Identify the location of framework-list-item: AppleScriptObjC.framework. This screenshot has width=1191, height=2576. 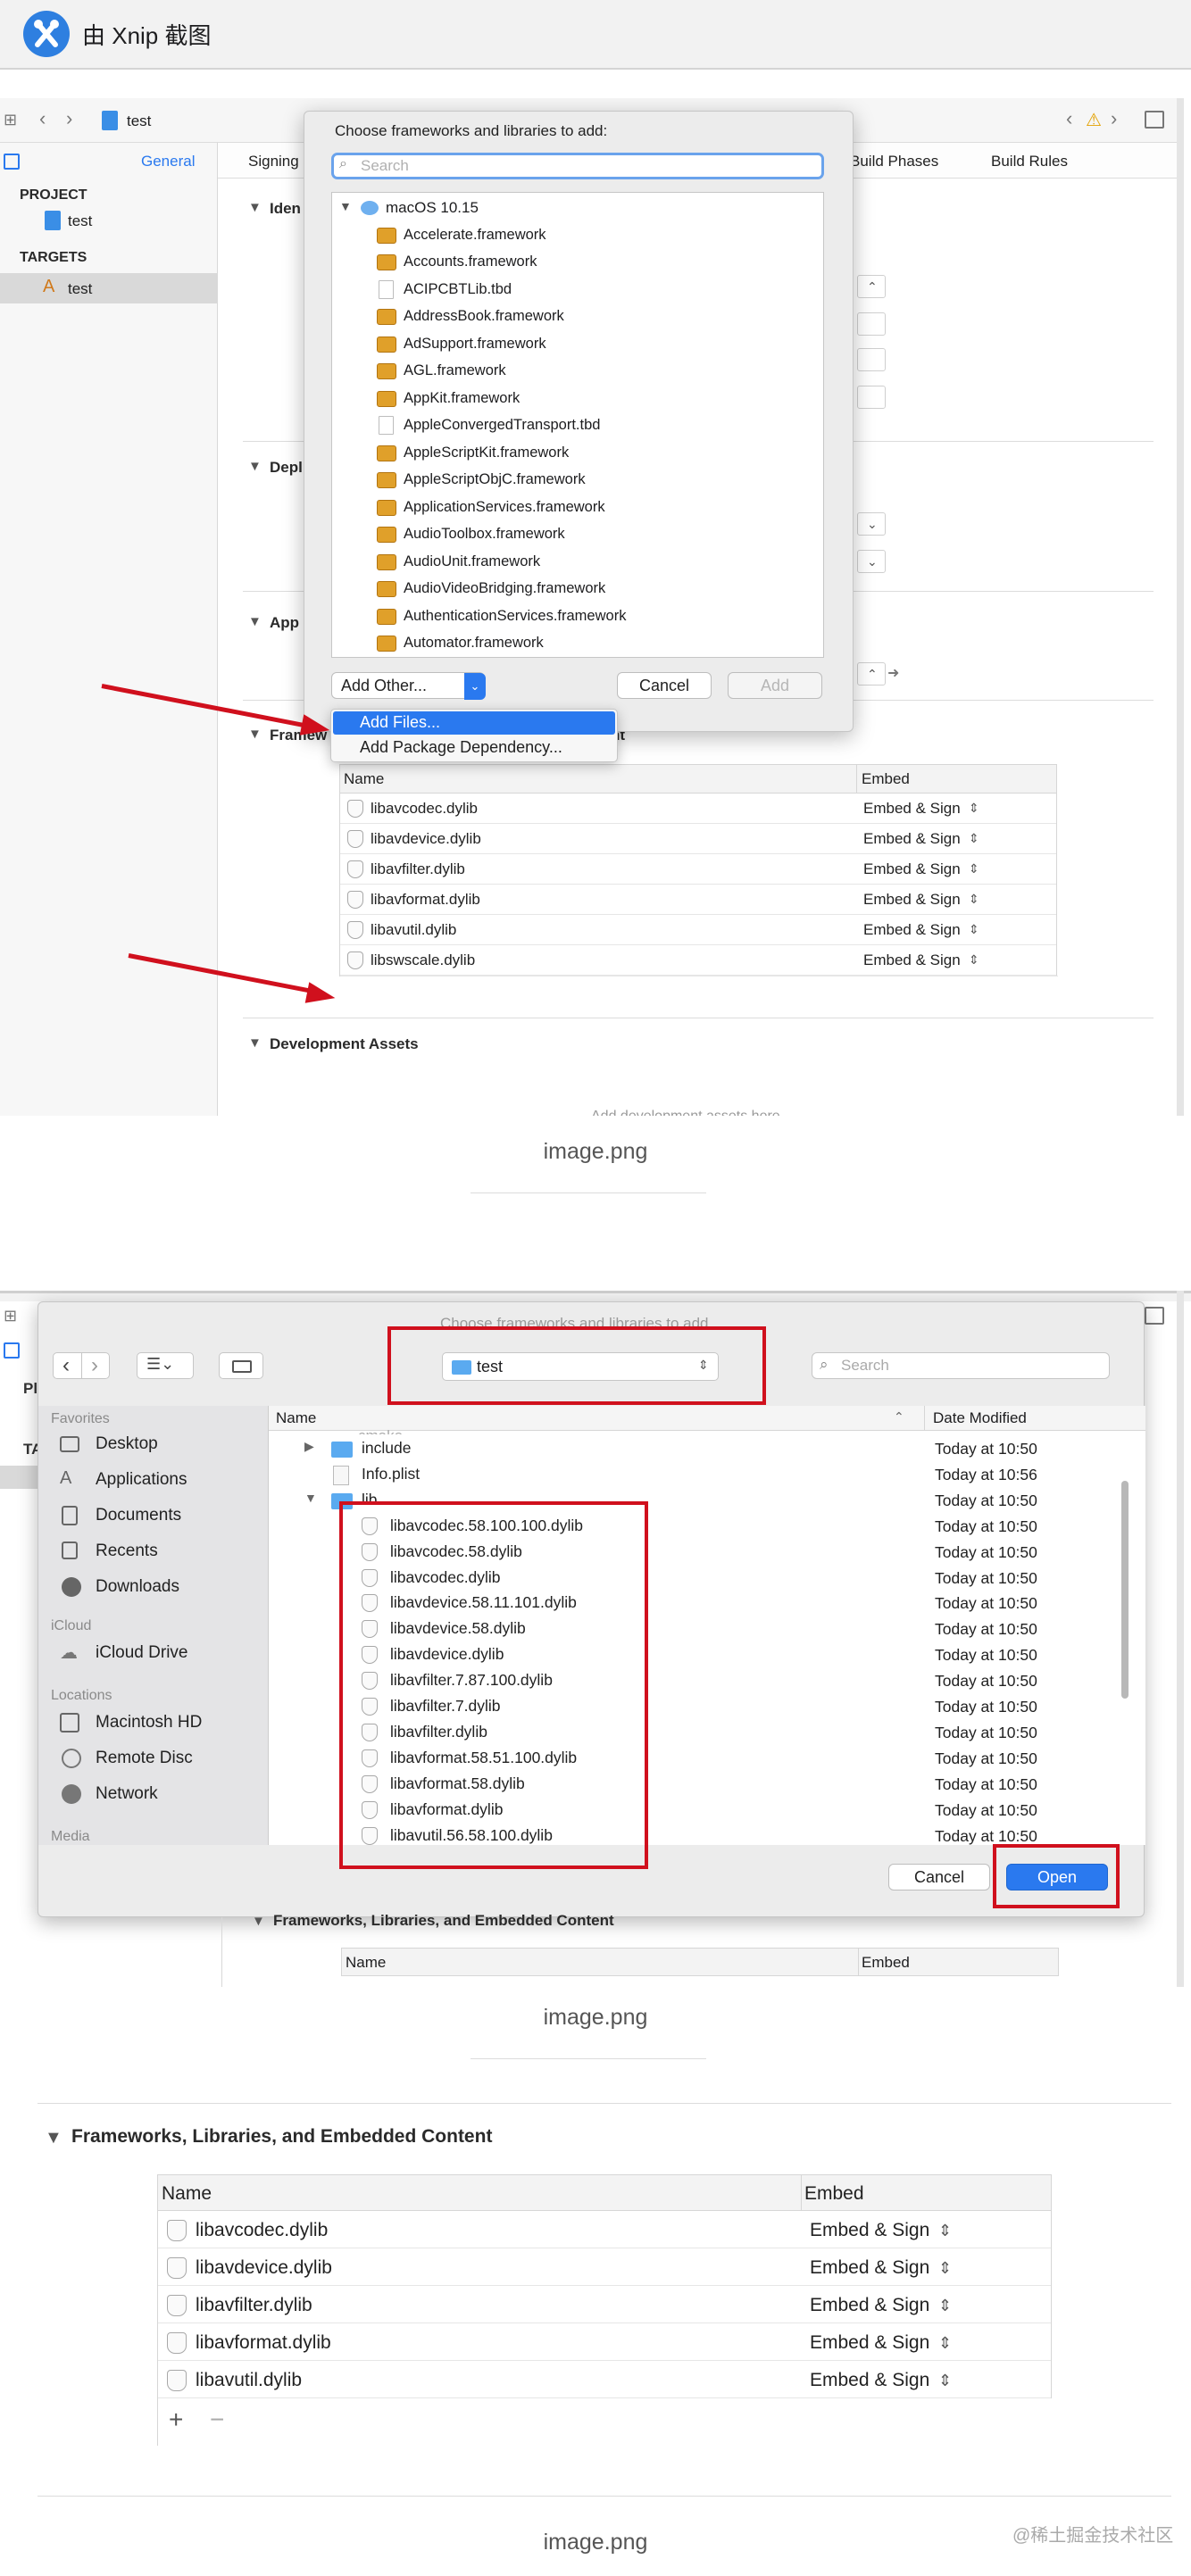
(577, 480).